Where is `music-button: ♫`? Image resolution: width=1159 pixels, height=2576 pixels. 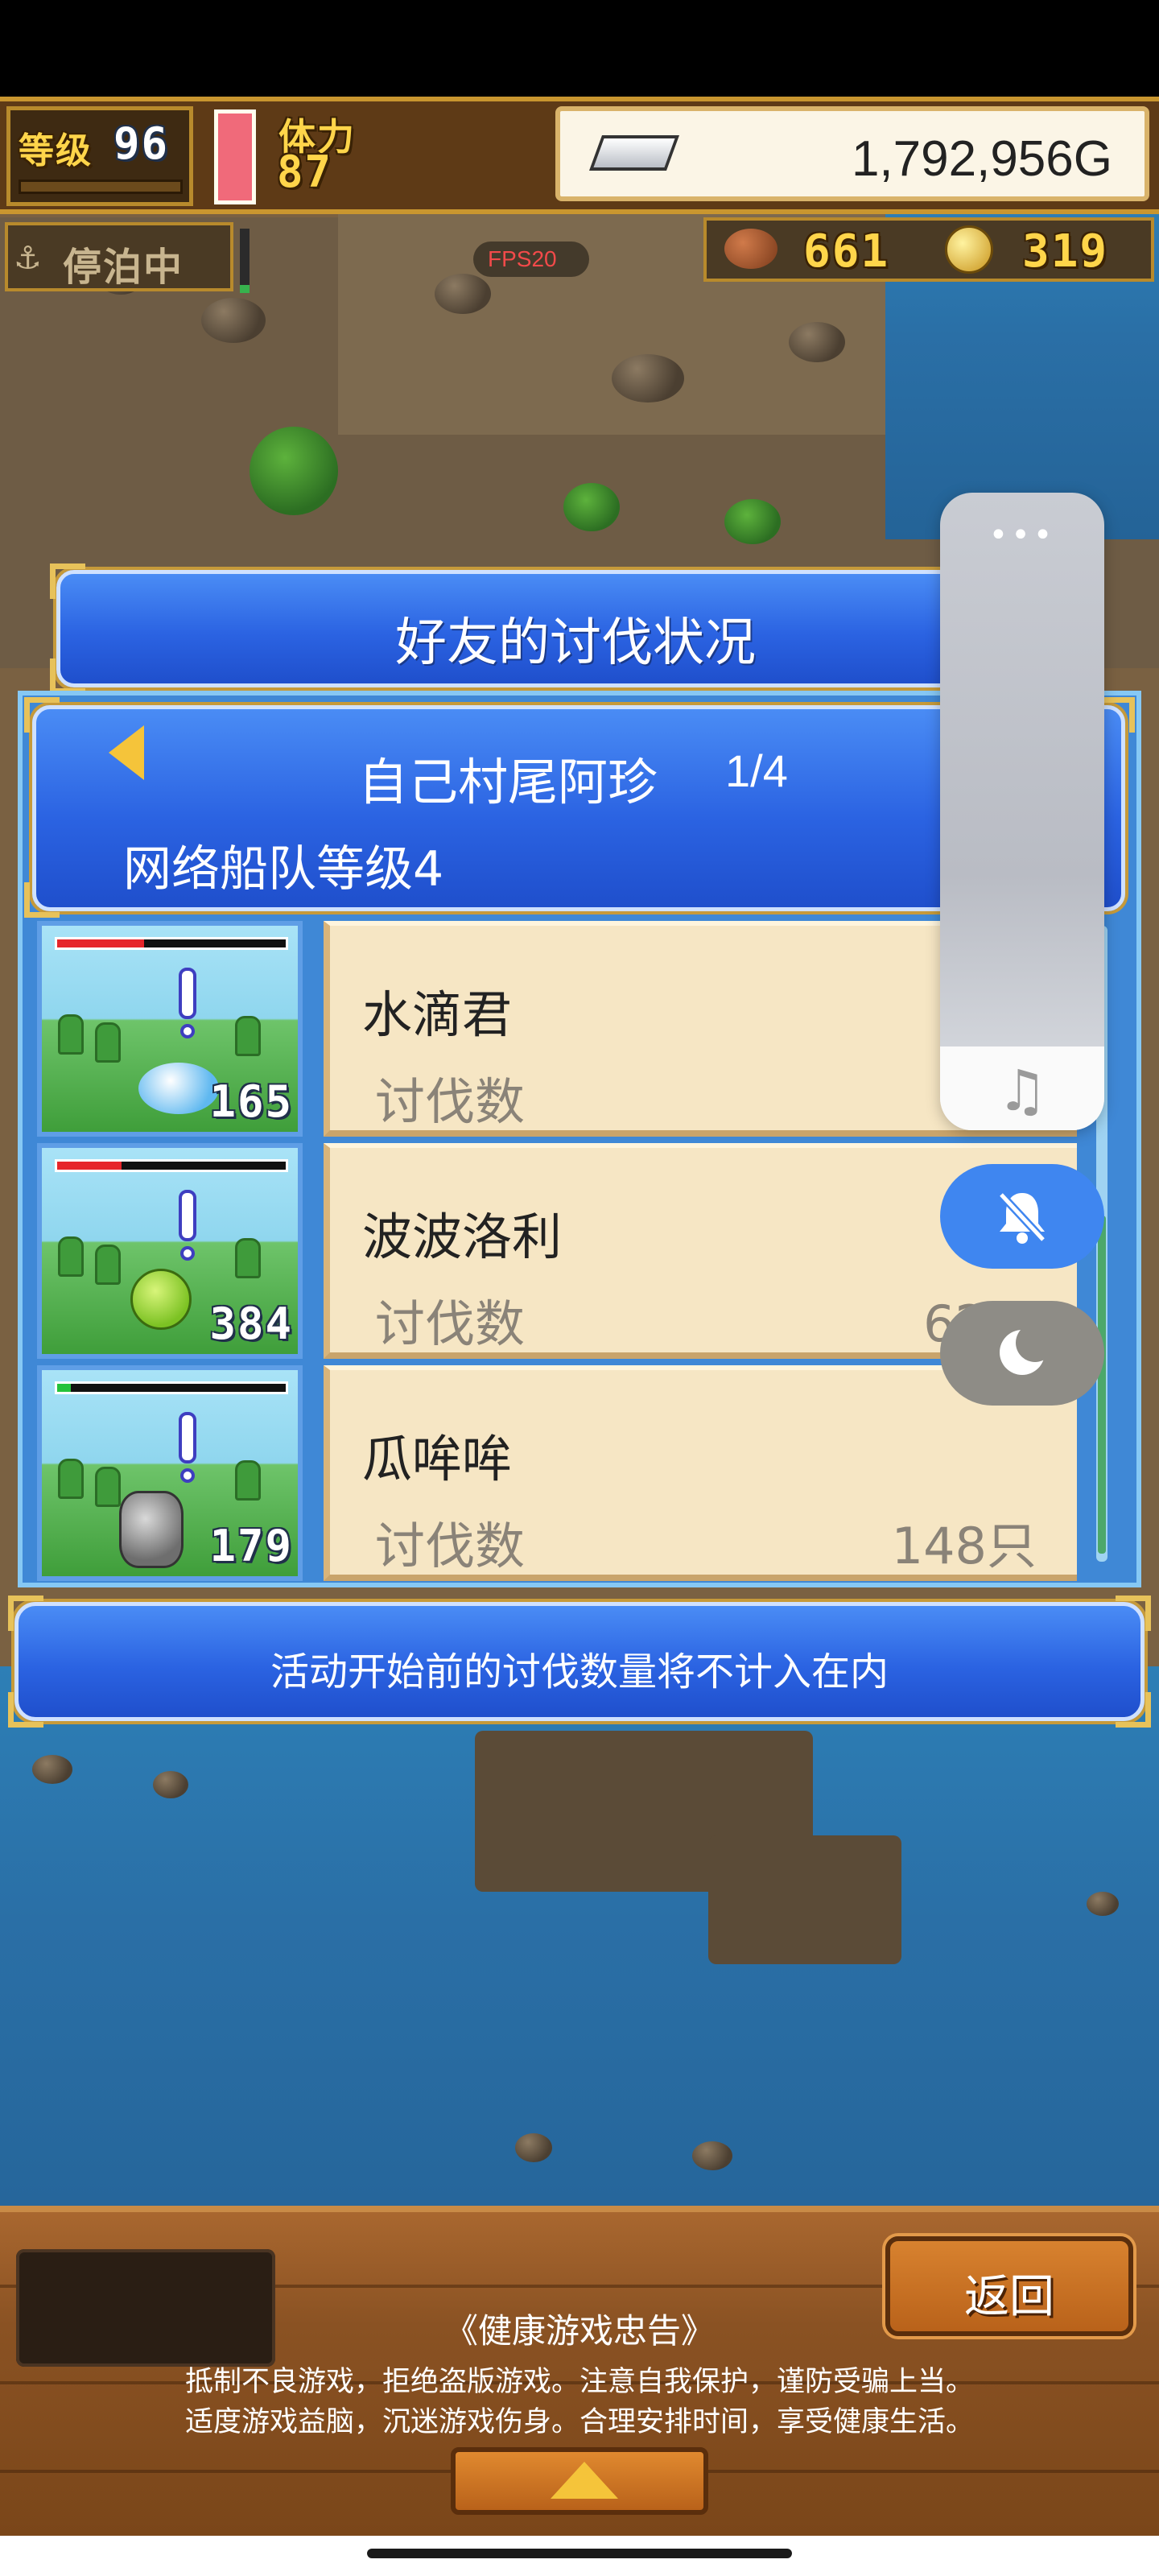
music-button: ♫ is located at coordinates (1022, 1088).